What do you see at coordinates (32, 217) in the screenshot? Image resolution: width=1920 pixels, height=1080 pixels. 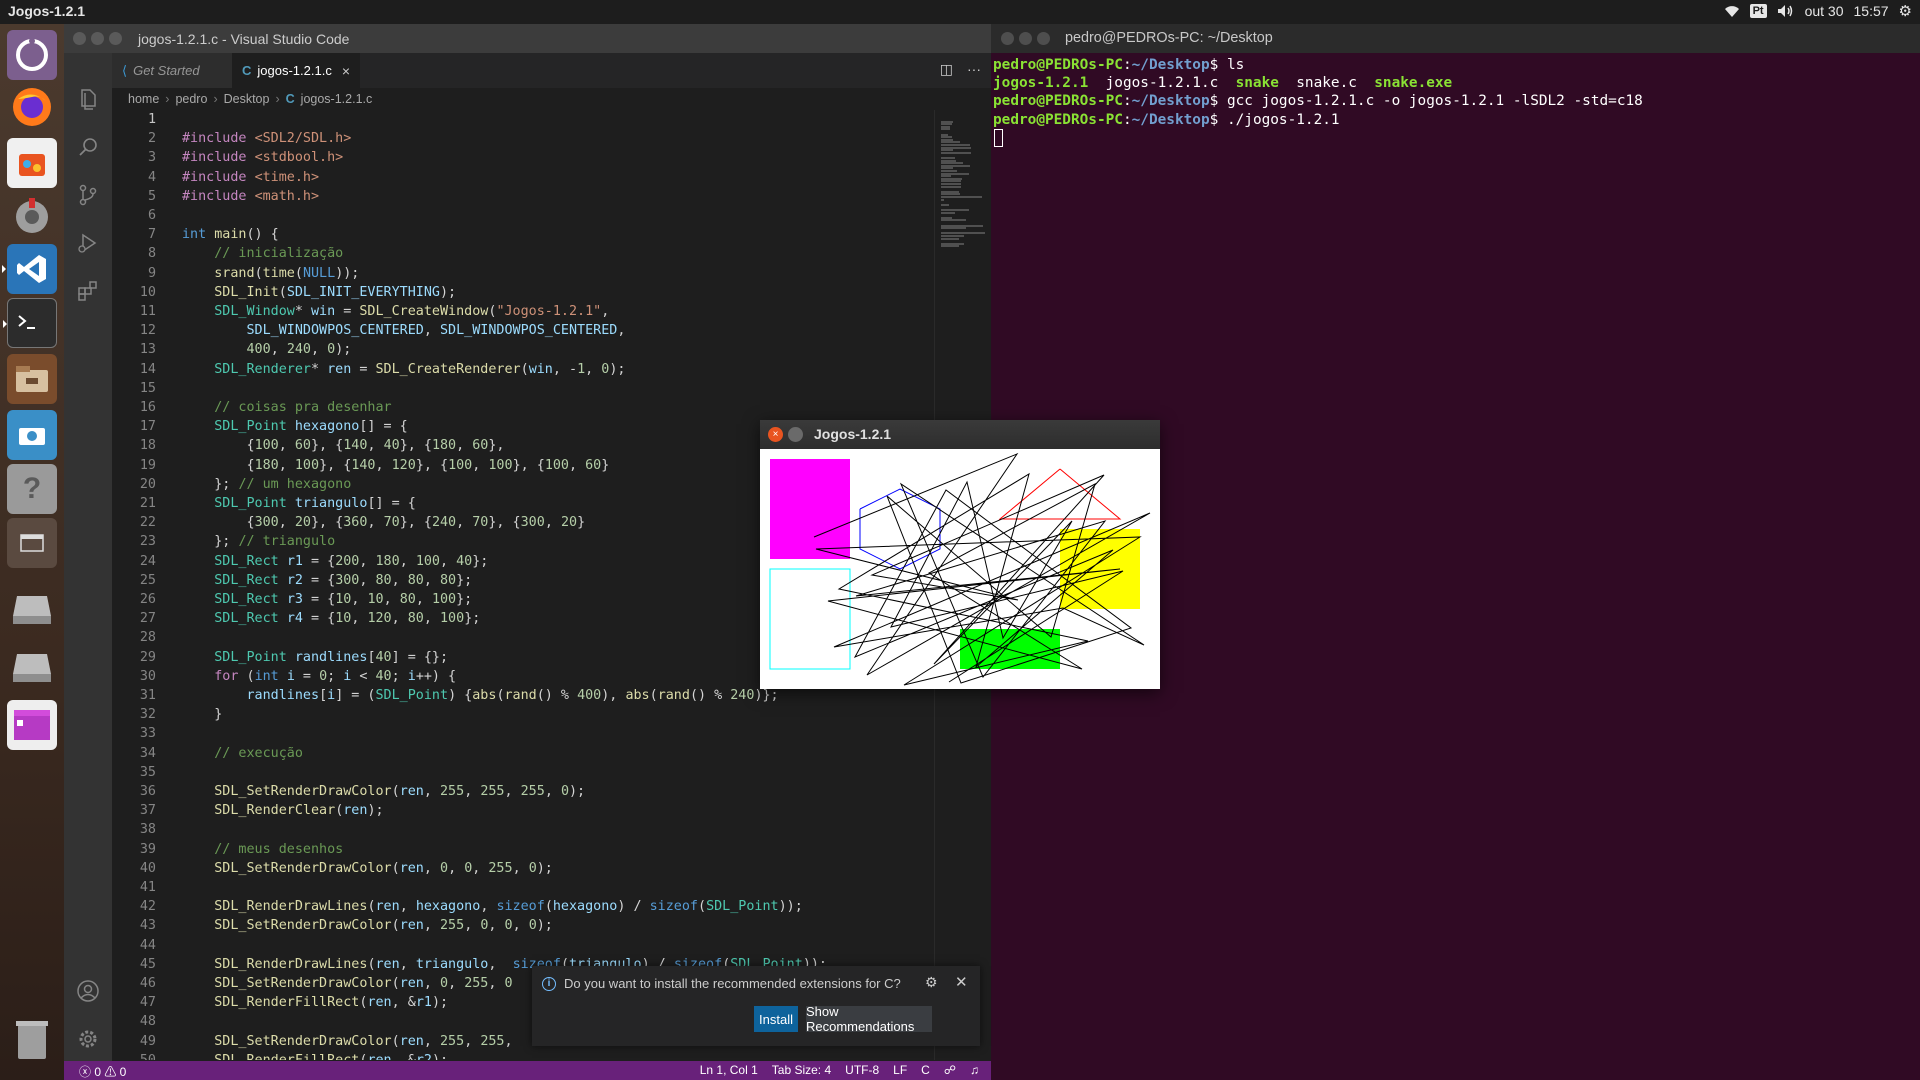 I see `settings-icon` at bounding box center [32, 217].